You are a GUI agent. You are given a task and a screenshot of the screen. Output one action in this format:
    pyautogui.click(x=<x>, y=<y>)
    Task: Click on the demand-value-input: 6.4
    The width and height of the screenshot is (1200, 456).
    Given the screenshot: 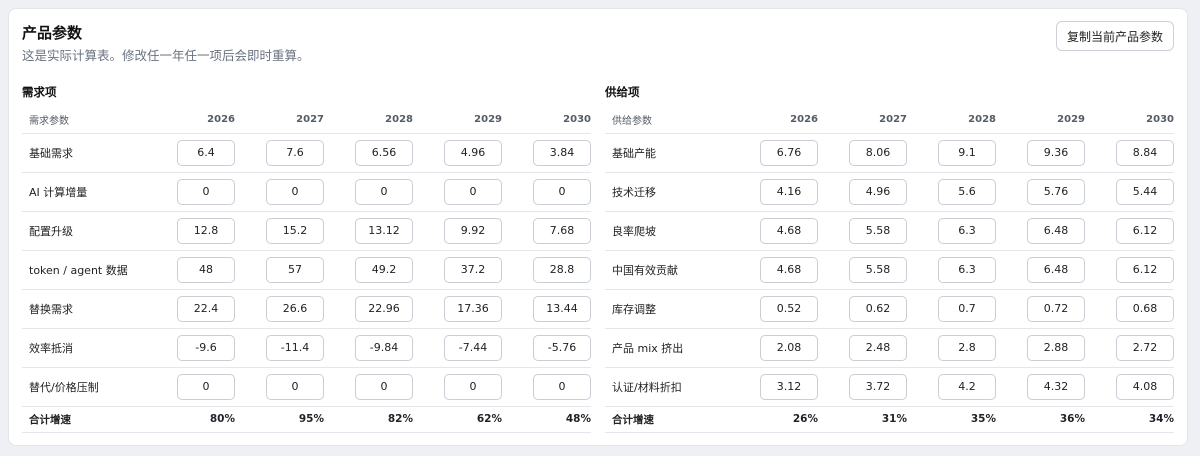 What is the action you would take?
    pyautogui.click(x=206, y=152)
    